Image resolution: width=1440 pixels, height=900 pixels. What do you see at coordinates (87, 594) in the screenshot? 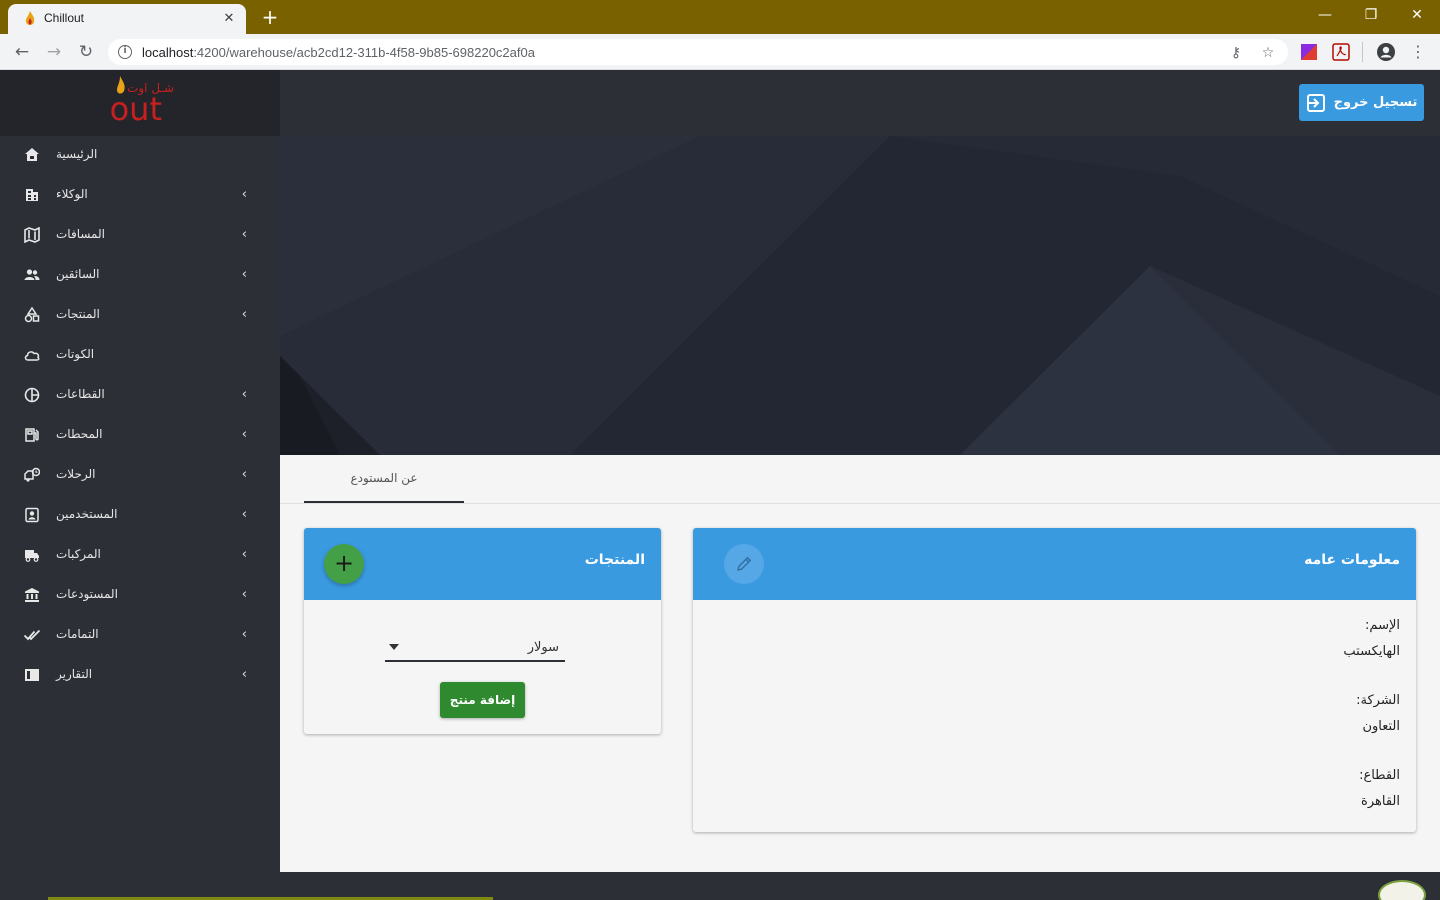
I see `sidebar-item-label: المستودعات` at bounding box center [87, 594].